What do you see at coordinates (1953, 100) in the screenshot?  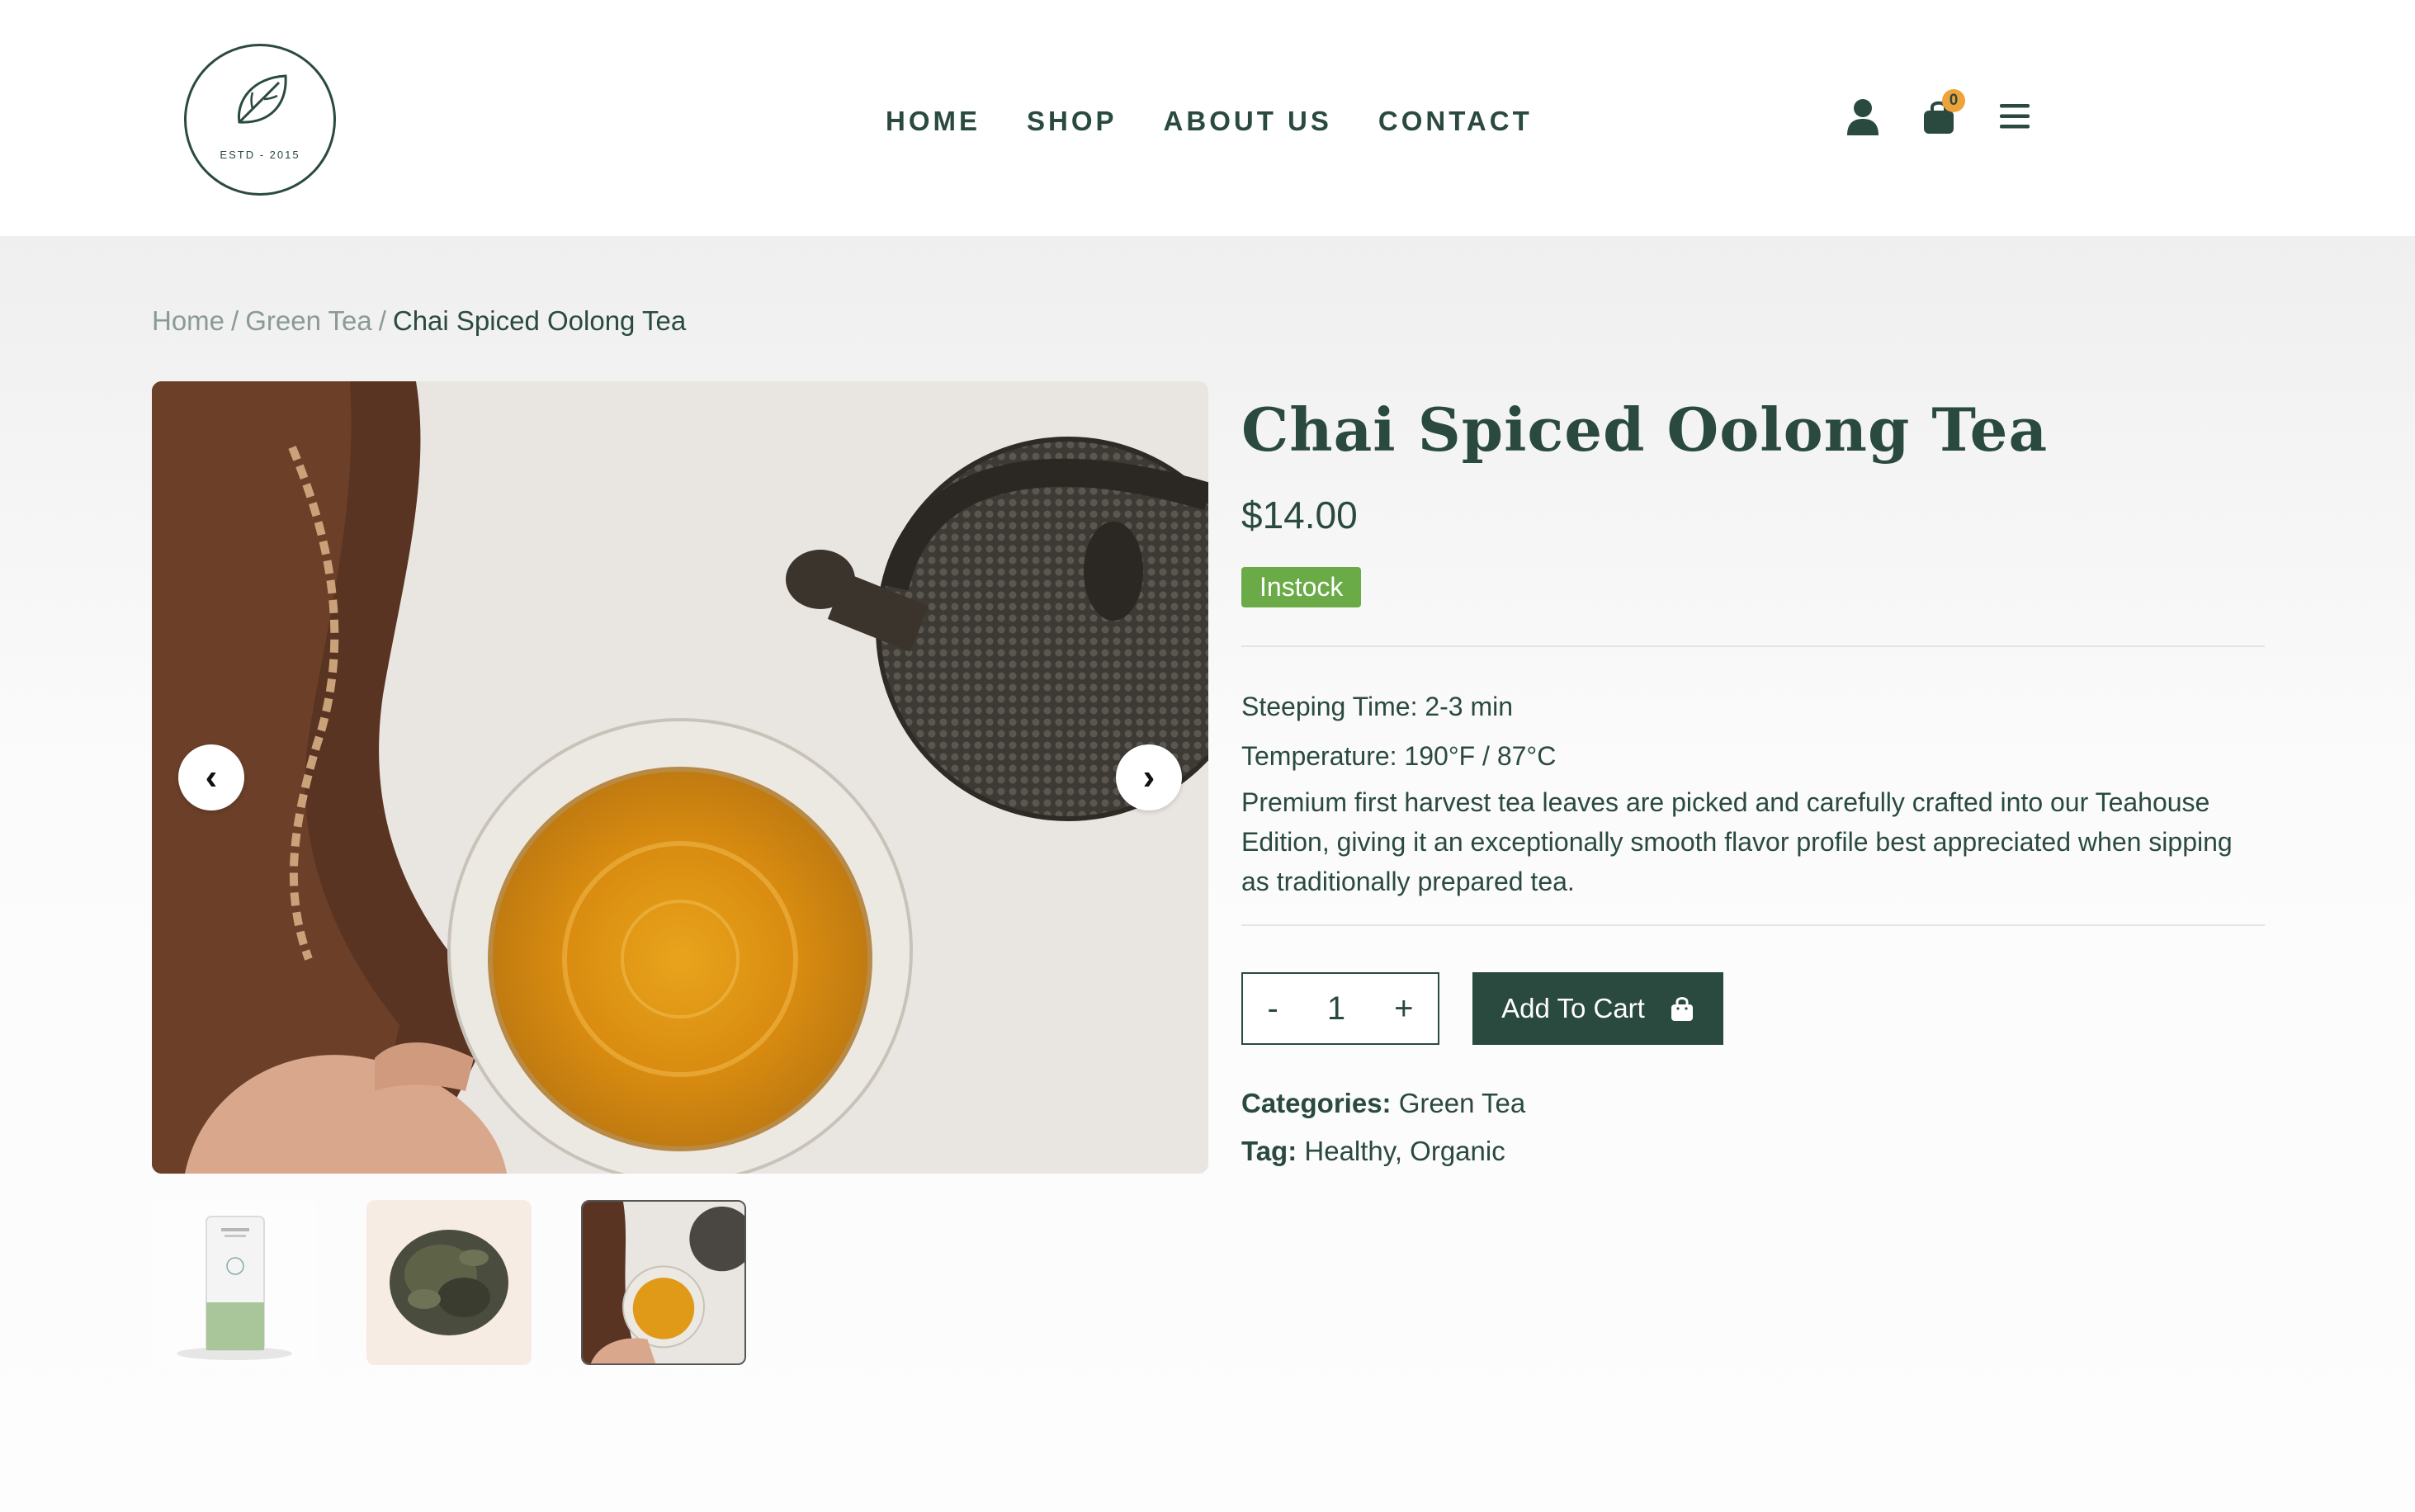 I see `cart-count-badge: 0` at bounding box center [1953, 100].